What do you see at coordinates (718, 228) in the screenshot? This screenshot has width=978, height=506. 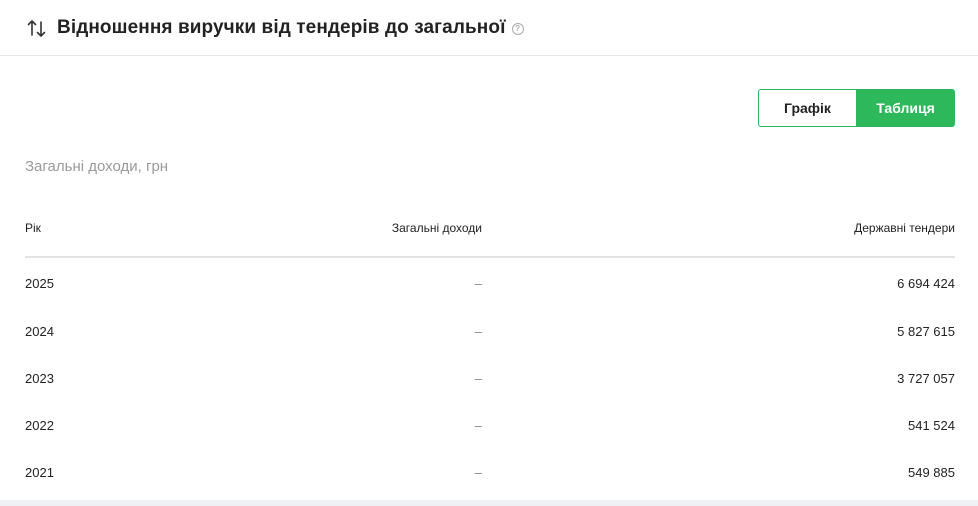 I see `column-header-gov-tenders: Державні тендери` at bounding box center [718, 228].